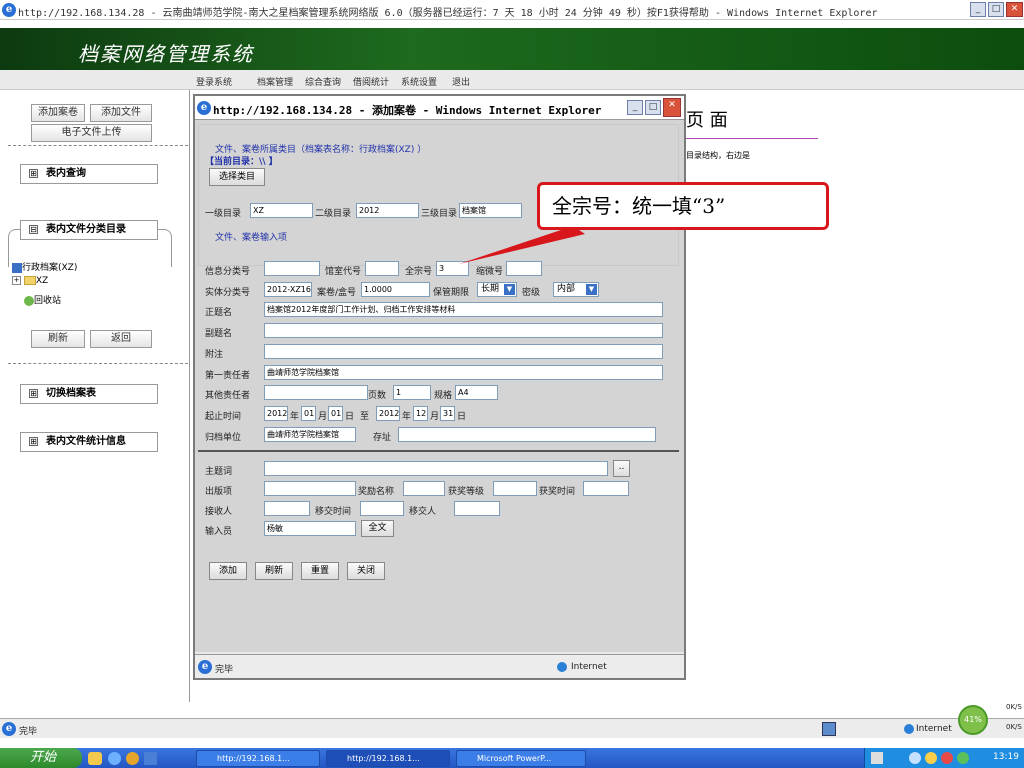 Image resolution: width=1024 pixels, height=768 pixels. Describe the element at coordinates (387, 210) in the screenshot. I see `level2-input: 2012` at that location.